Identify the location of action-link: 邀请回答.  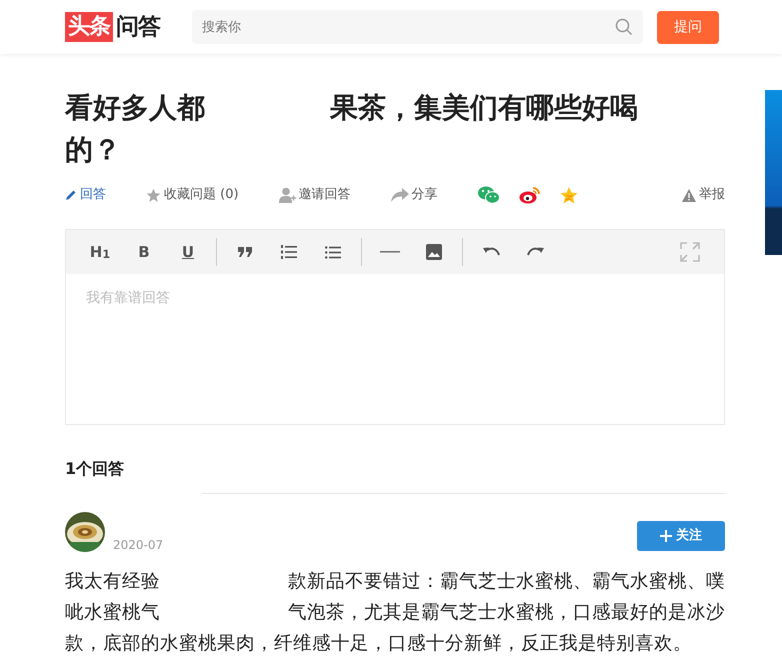
(314, 195).